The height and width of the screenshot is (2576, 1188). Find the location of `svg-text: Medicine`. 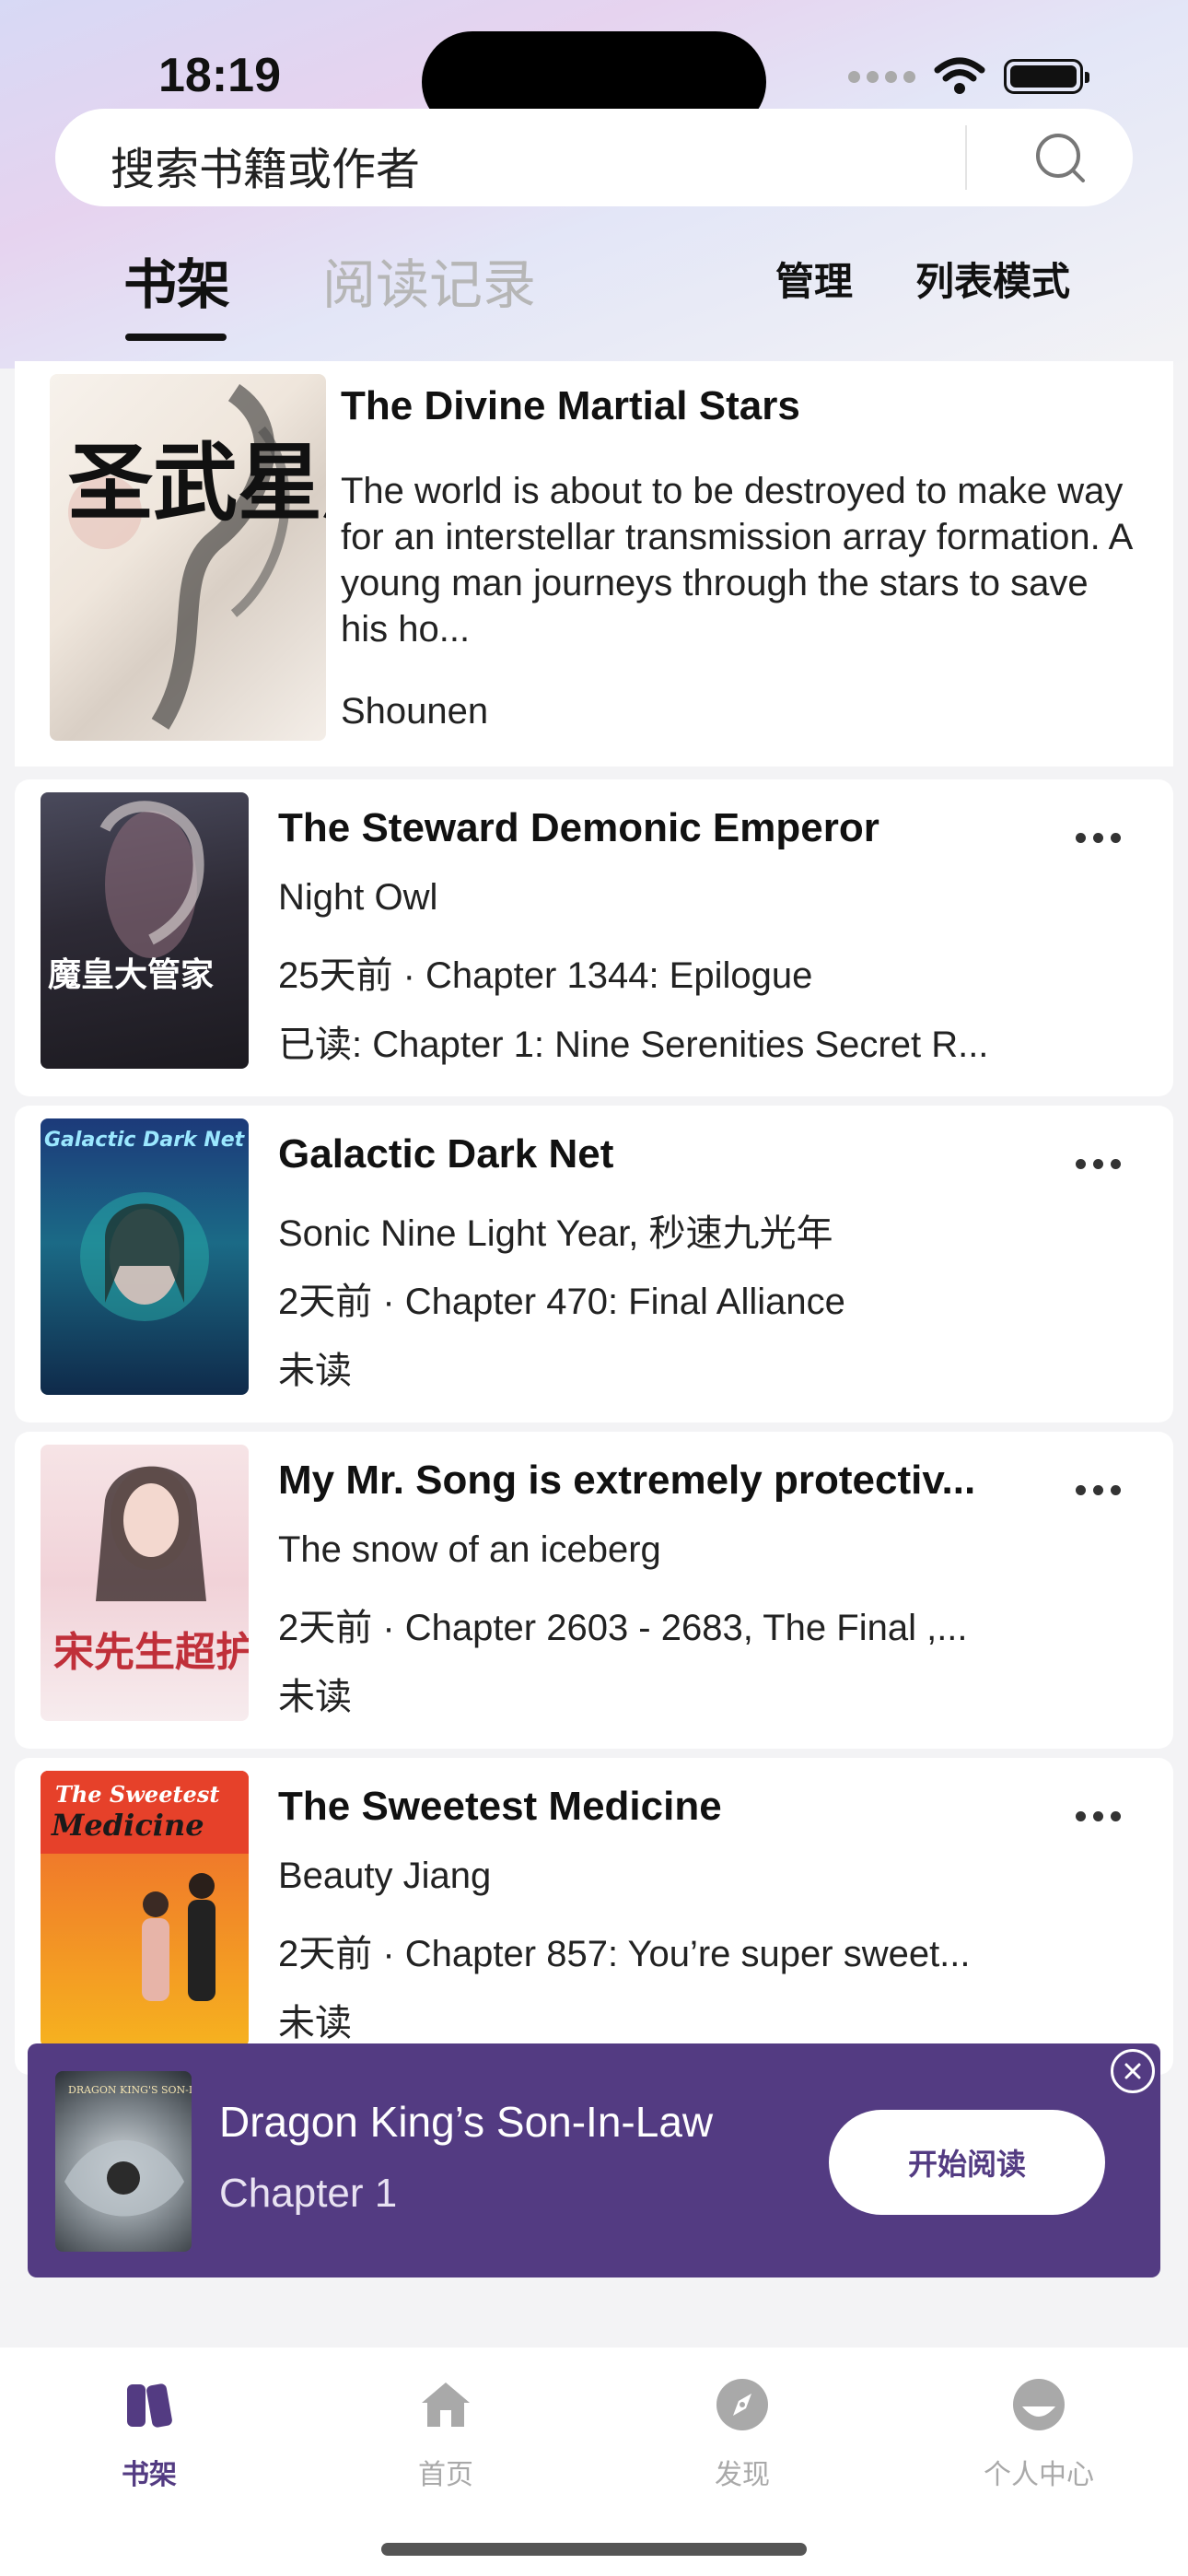

svg-text: Medicine is located at coordinates (127, 1825).